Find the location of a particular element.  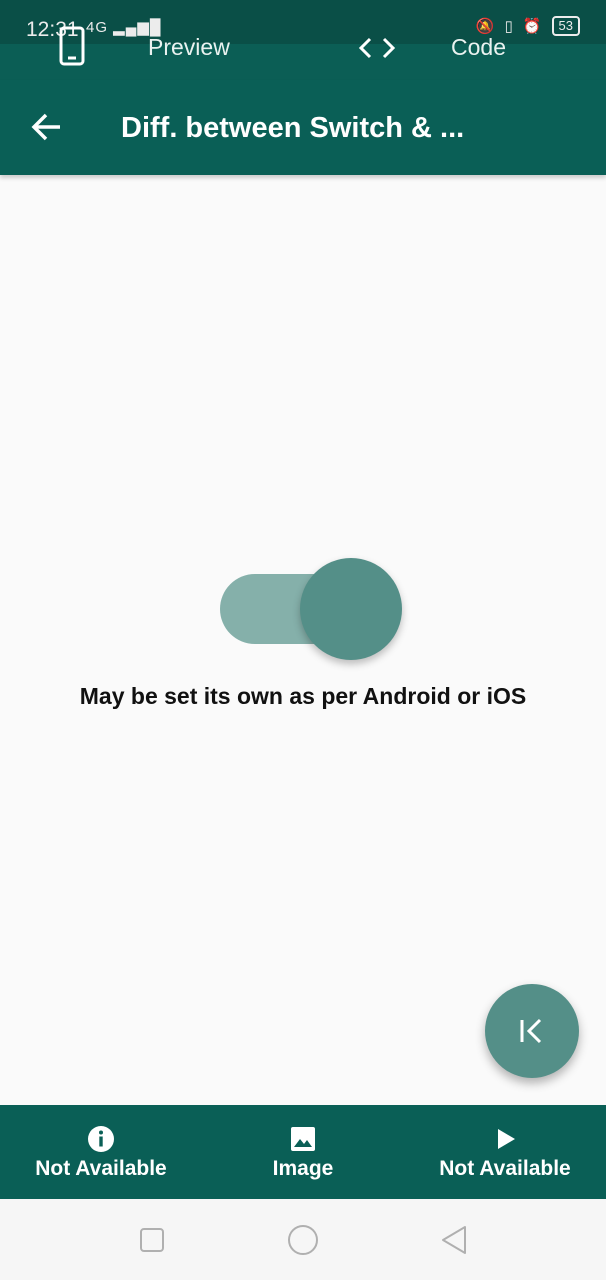

preview-code-tabs: Preview Code is located at coordinates (303, 51).